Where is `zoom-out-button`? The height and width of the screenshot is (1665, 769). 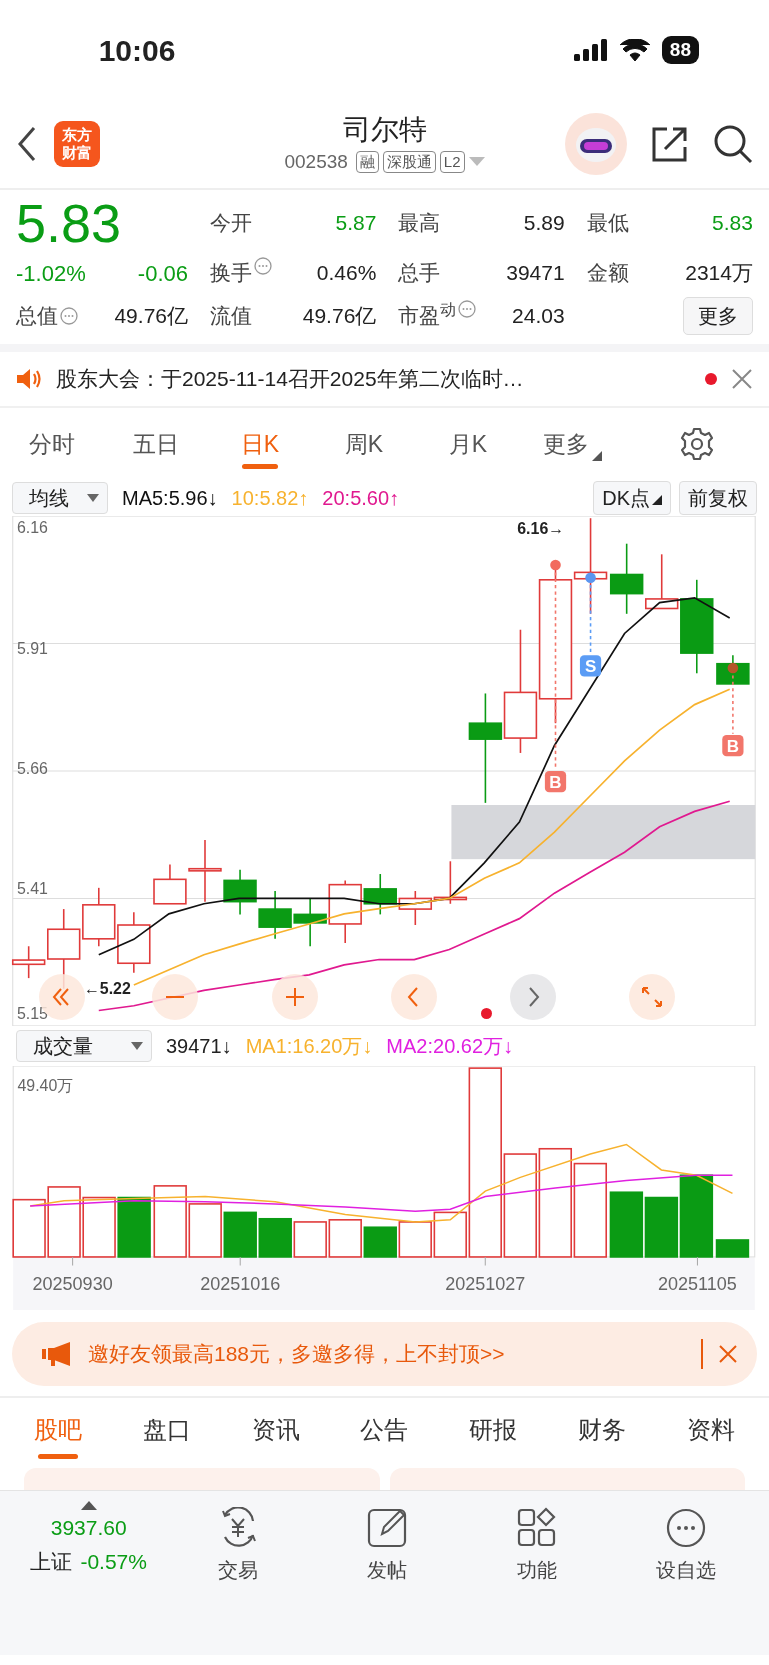
zoom-out-button is located at coordinates (175, 997).